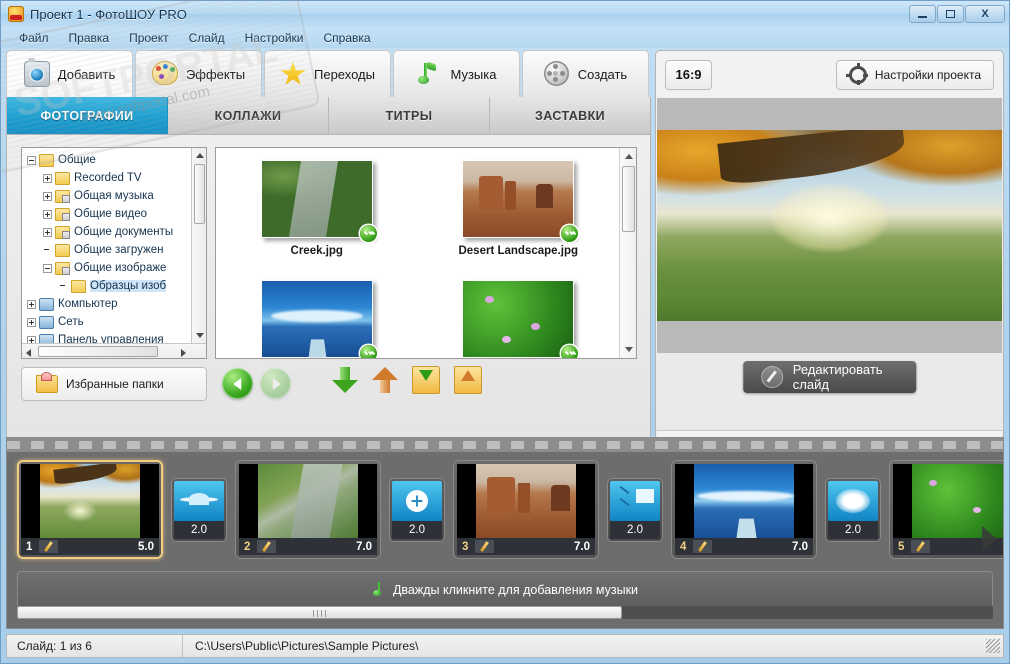  Describe the element at coordinates (989, 539) in the screenshot. I see `chevron-right-icon` at that location.